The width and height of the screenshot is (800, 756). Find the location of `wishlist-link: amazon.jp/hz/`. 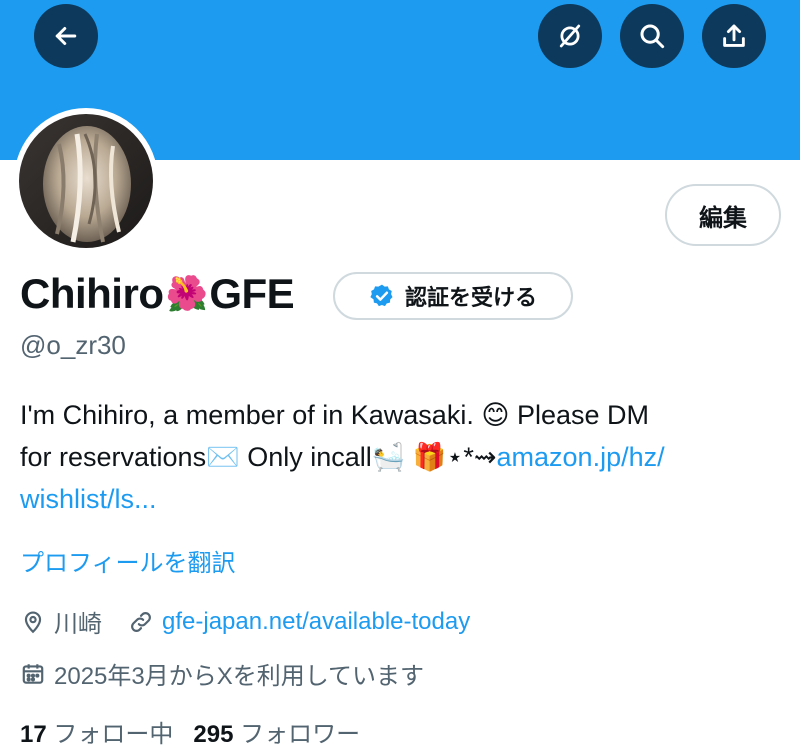

wishlist-link: amazon.jp/hz/ is located at coordinates (581, 457).